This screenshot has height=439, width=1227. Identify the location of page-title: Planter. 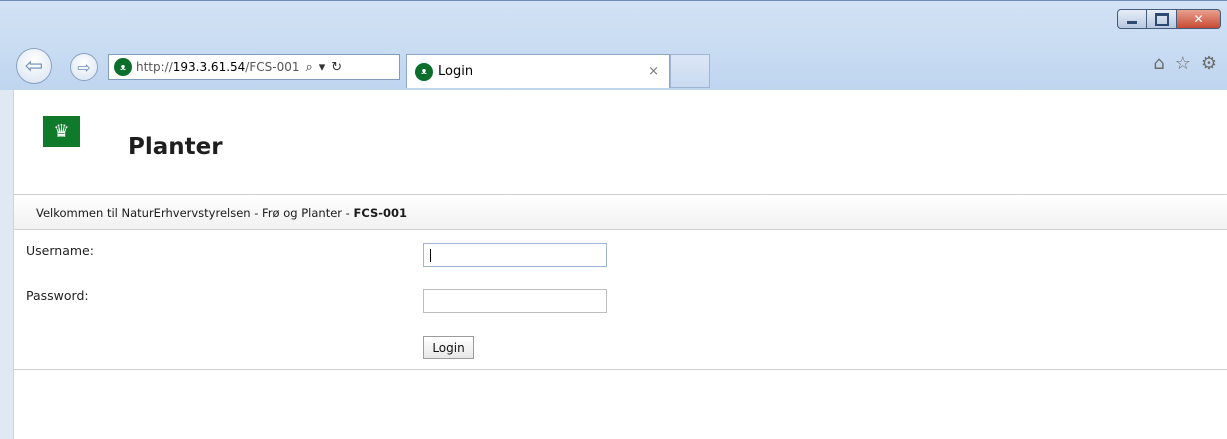
(175, 147).